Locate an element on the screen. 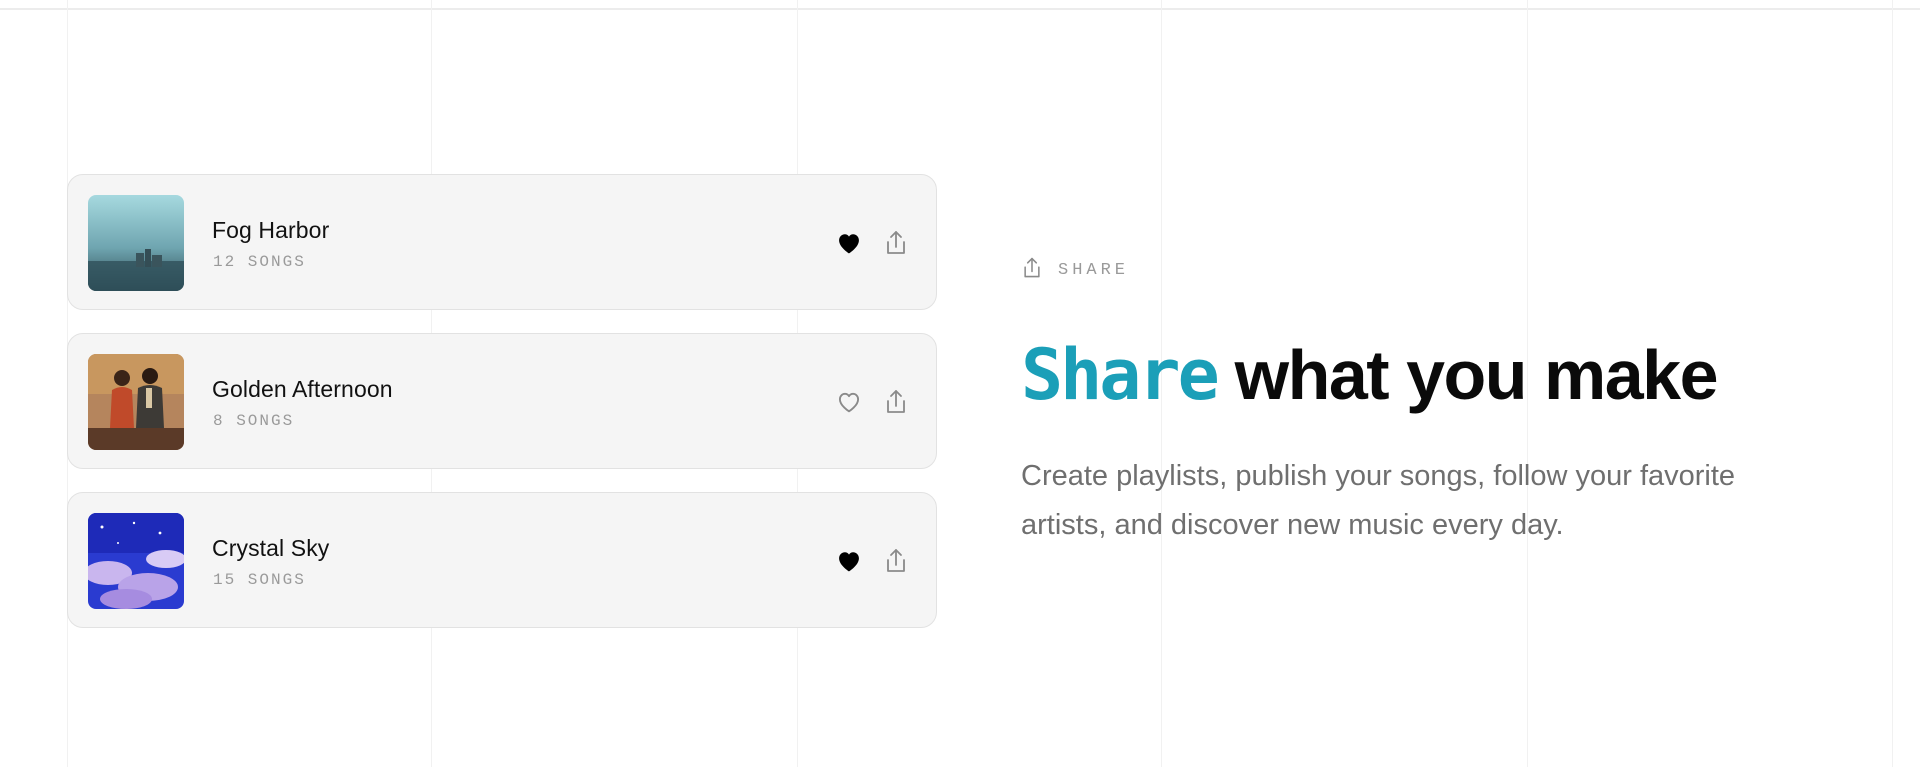 This screenshot has height=767, width=1920. playlist-song-count: 15 SONGS is located at coordinates (259, 580).